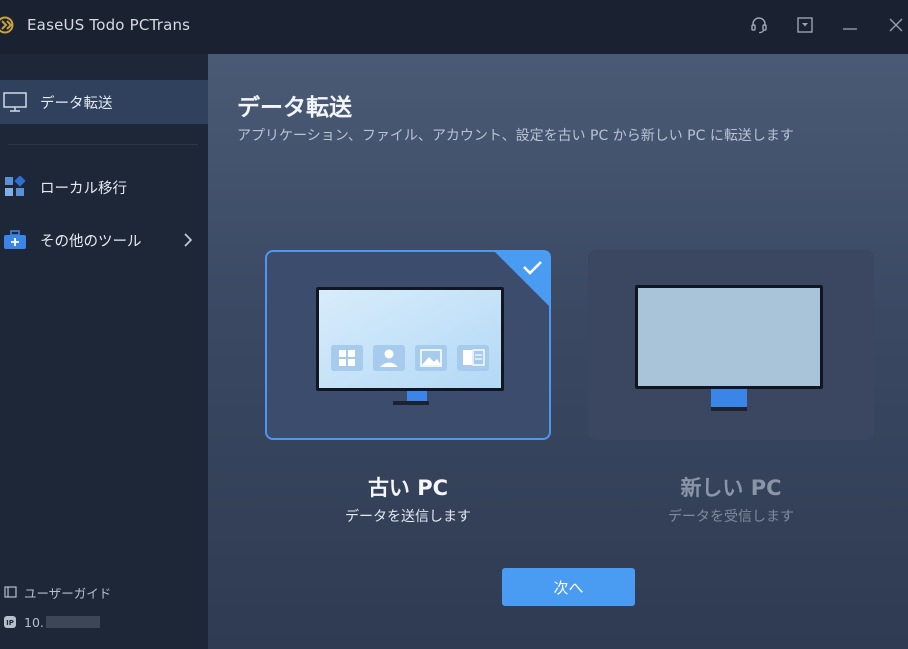 This screenshot has width=908, height=649. I want to click on ip-address: IP 10., so click(104, 622).